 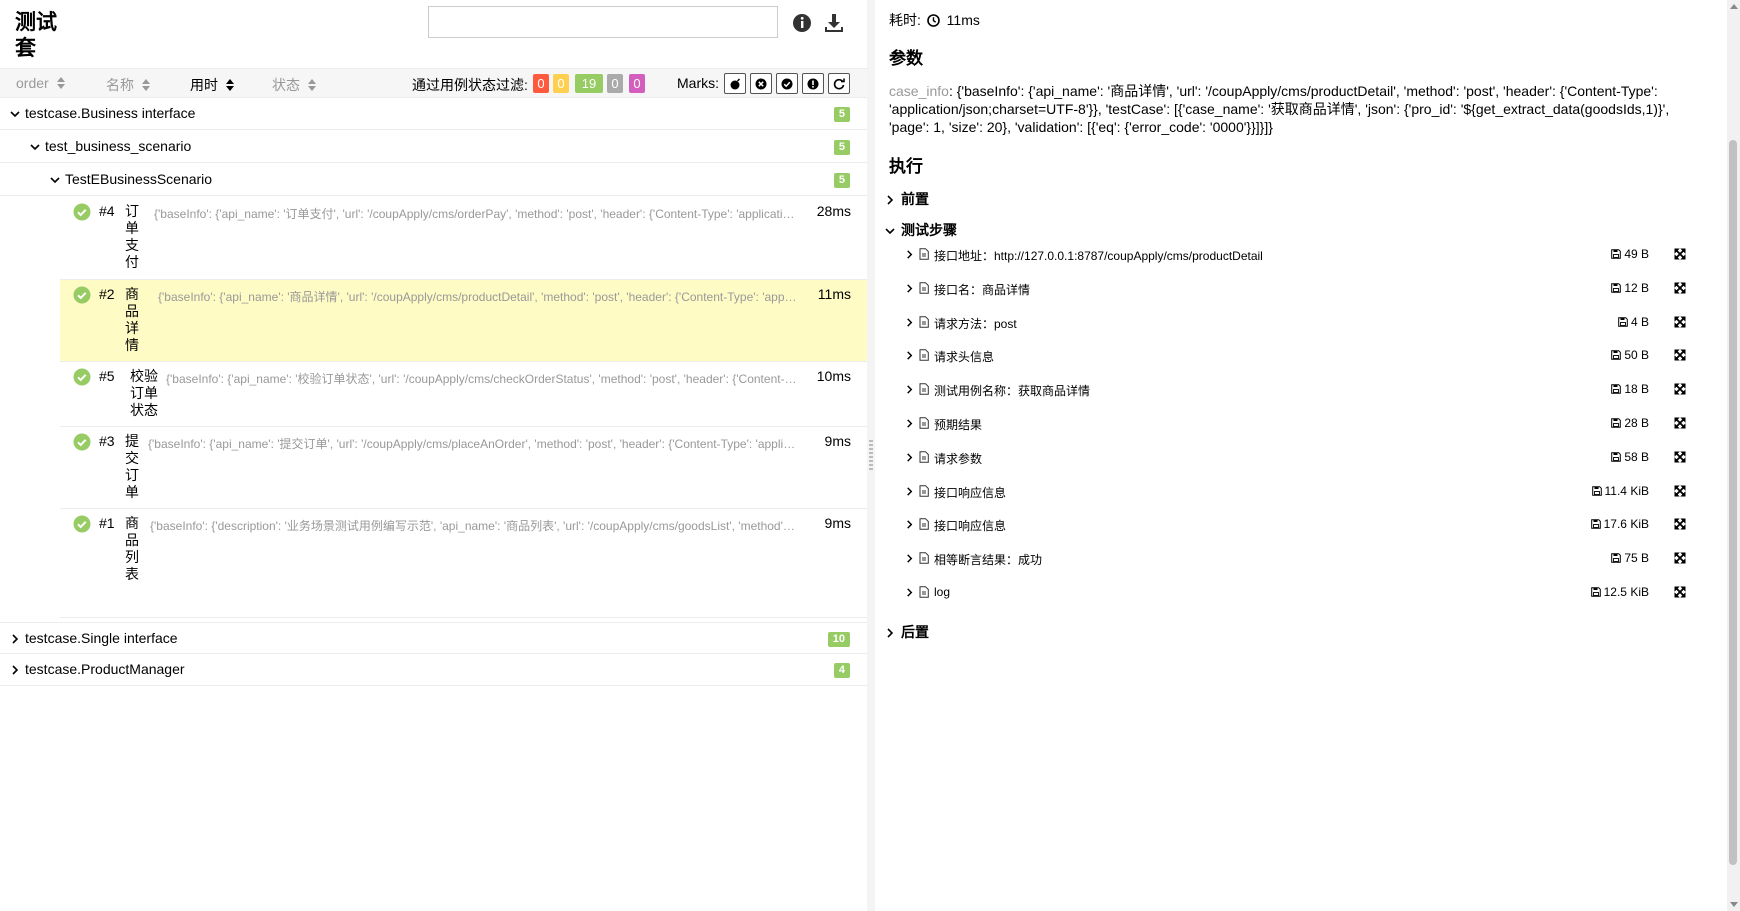 I want to click on step-row: 接口响应信息 17.6 KiB, so click(x=1302, y=525).